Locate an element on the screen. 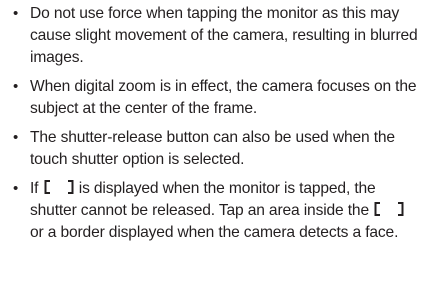  note-text-part: If is located at coordinates (34, 188).